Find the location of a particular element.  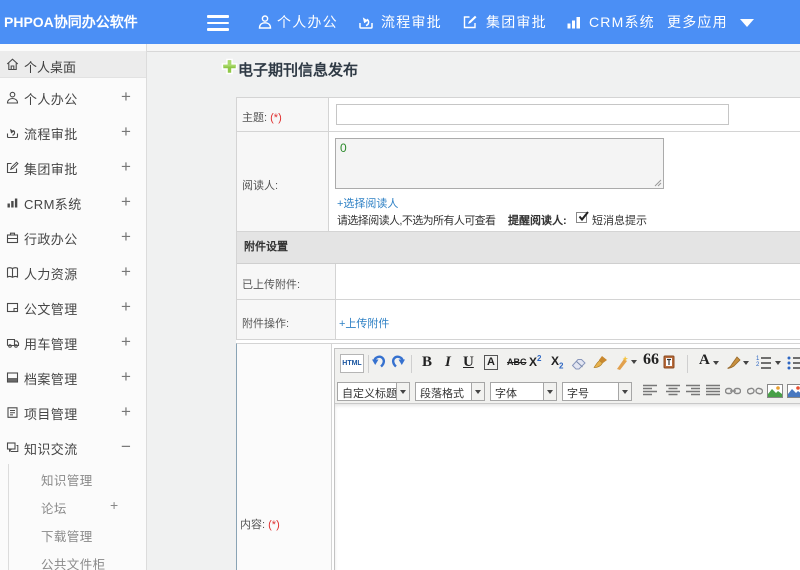

svg-text: 2 is located at coordinates (758, 365).